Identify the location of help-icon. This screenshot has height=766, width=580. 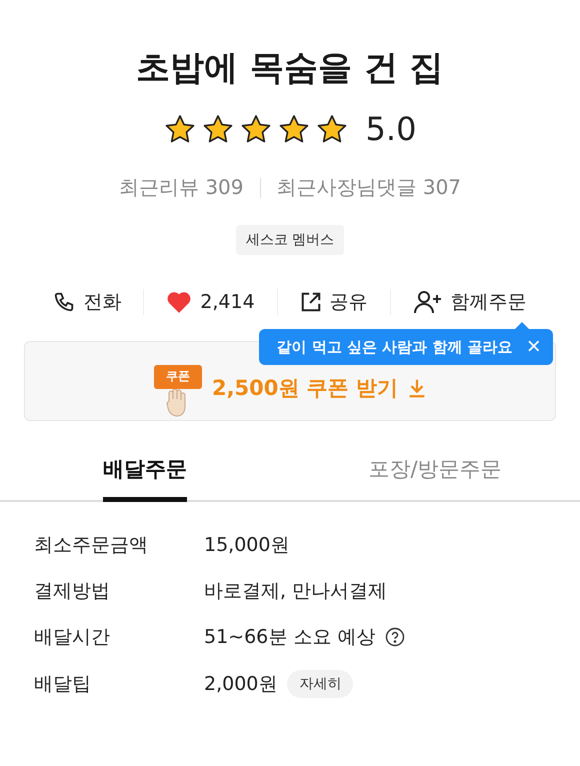
(395, 637).